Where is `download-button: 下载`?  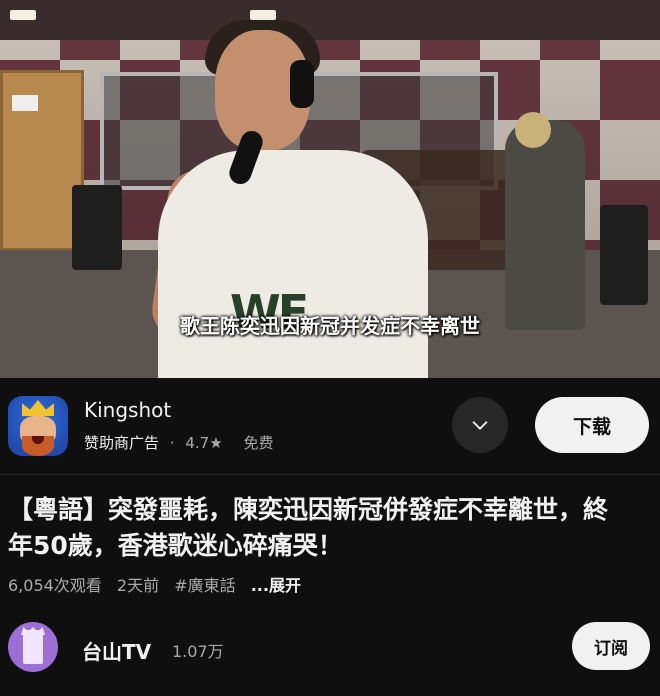 download-button: 下载 is located at coordinates (592, 425).